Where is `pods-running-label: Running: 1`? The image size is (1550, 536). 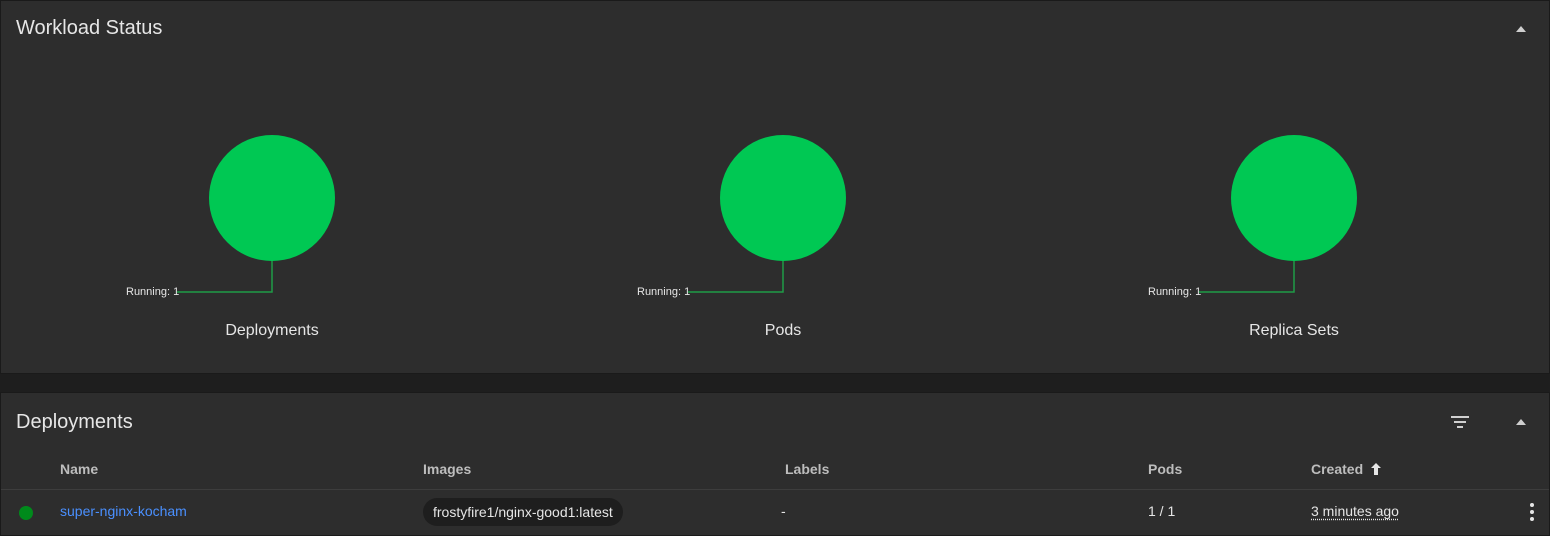 pods-running-label: Running: 1 is located at coordinates (664, 292).